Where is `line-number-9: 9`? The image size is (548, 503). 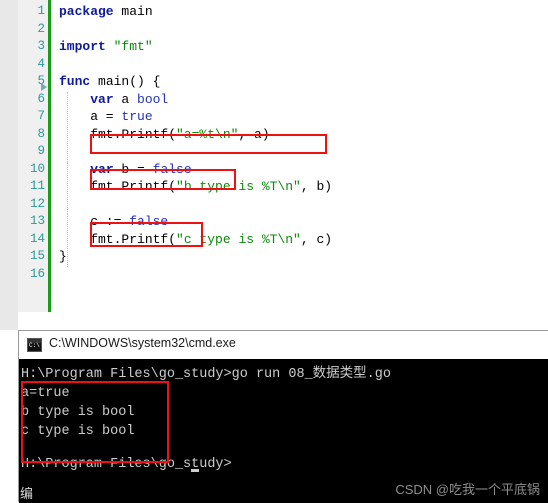 line-number-9: 9 is located at coordinates (32, 152).